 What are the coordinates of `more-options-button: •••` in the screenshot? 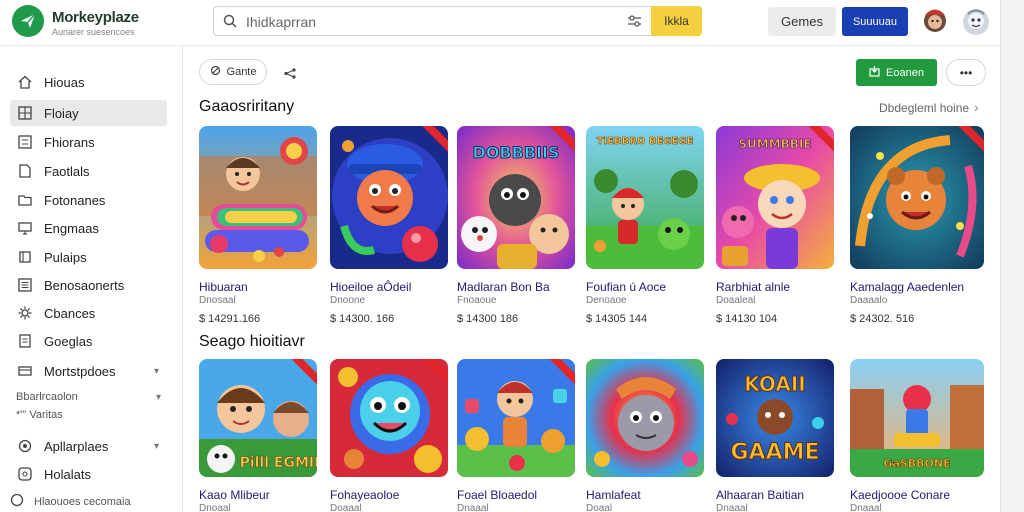 It's located at (966, 72).